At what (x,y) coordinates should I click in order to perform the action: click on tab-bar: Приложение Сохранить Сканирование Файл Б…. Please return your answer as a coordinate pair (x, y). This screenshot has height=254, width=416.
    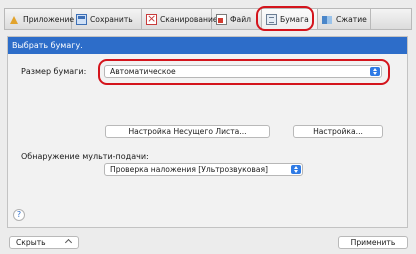
    Looking at the image, I should click on (208, 19).